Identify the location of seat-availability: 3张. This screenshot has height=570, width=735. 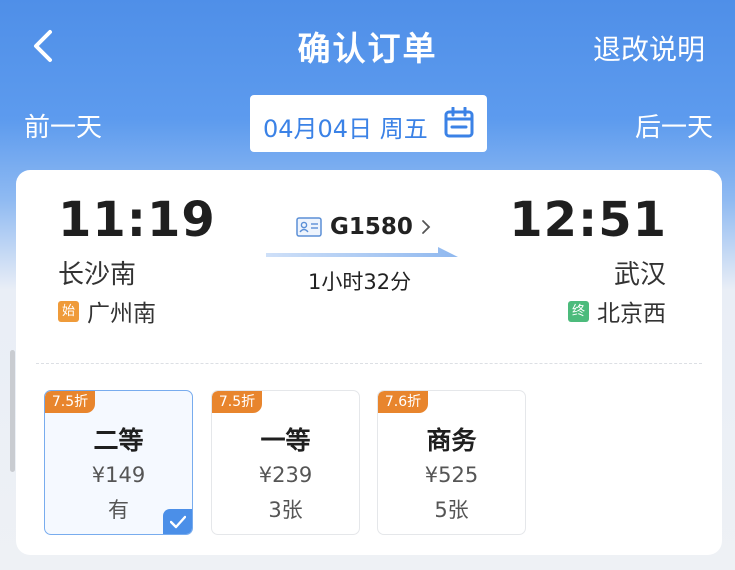
(285, 510).